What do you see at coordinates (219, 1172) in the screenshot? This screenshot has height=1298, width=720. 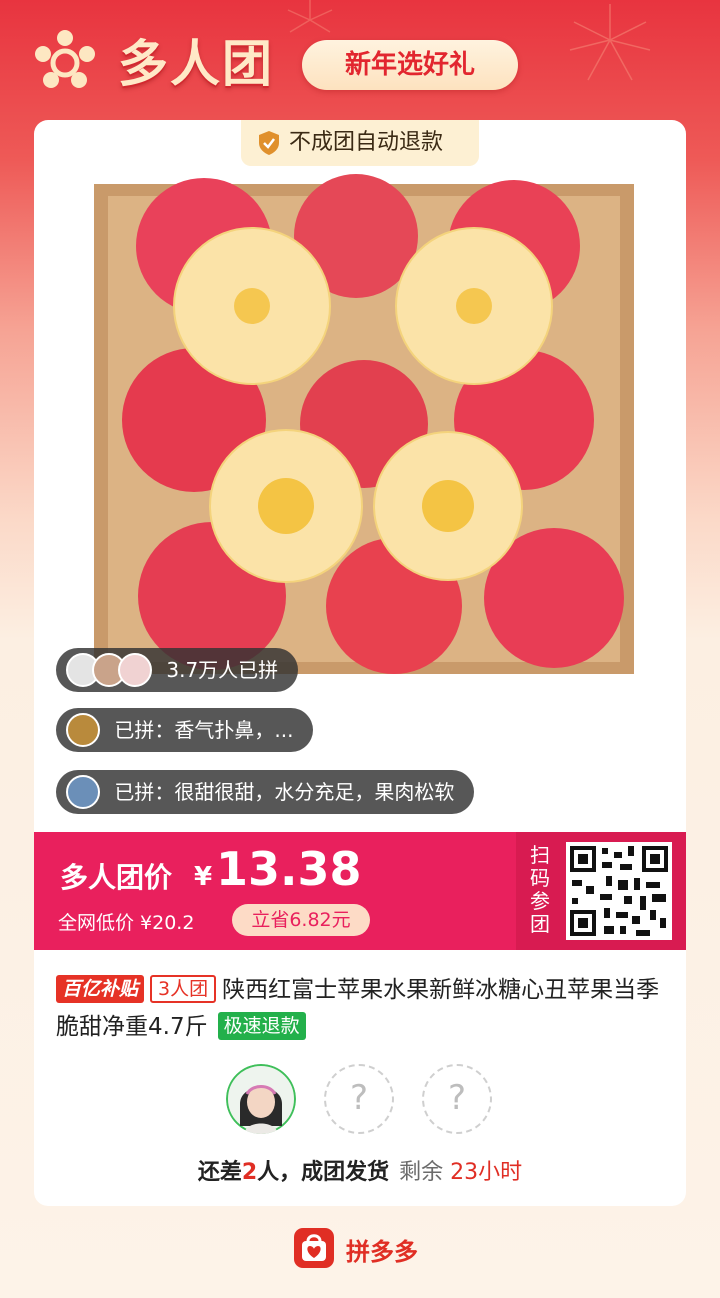 I see `status-prefix: 还差` at bounding box center [219, 1172].